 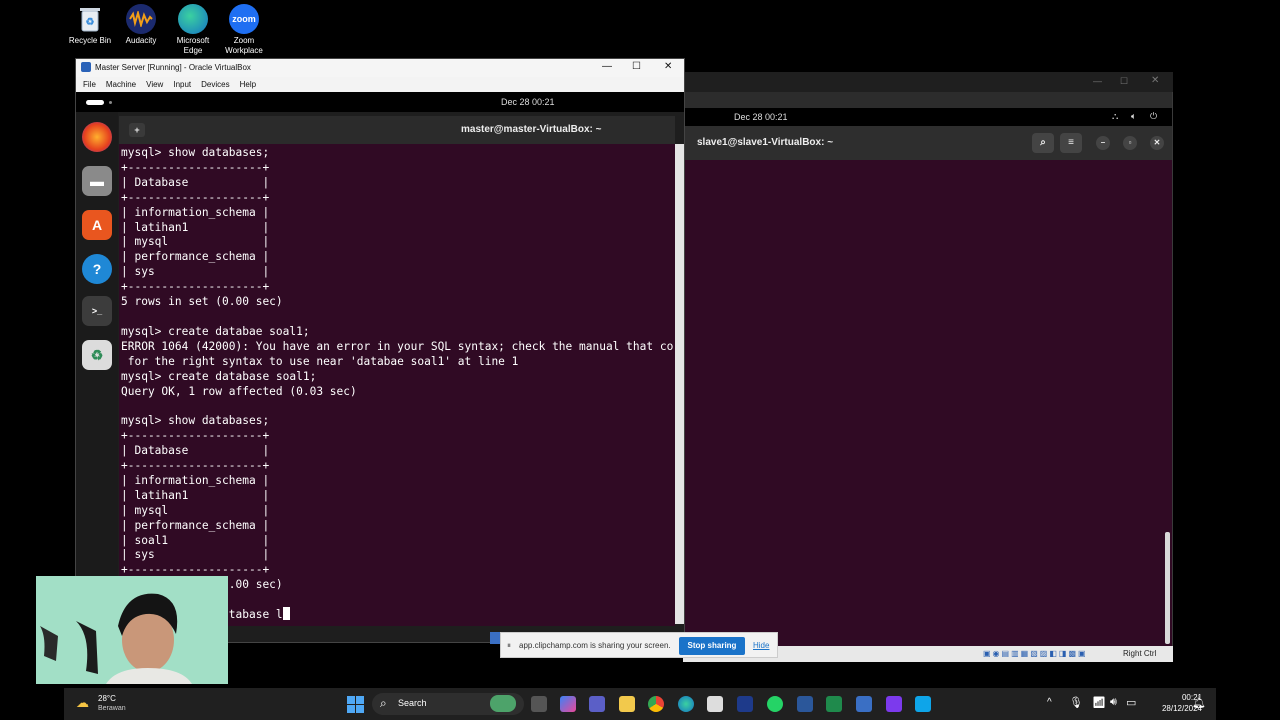 What do you see at coordinates (531, 129) in the screenshot?
I see `master-terminal-title: master@master-VirtualBox: ~` at bounding box center [531, 129].